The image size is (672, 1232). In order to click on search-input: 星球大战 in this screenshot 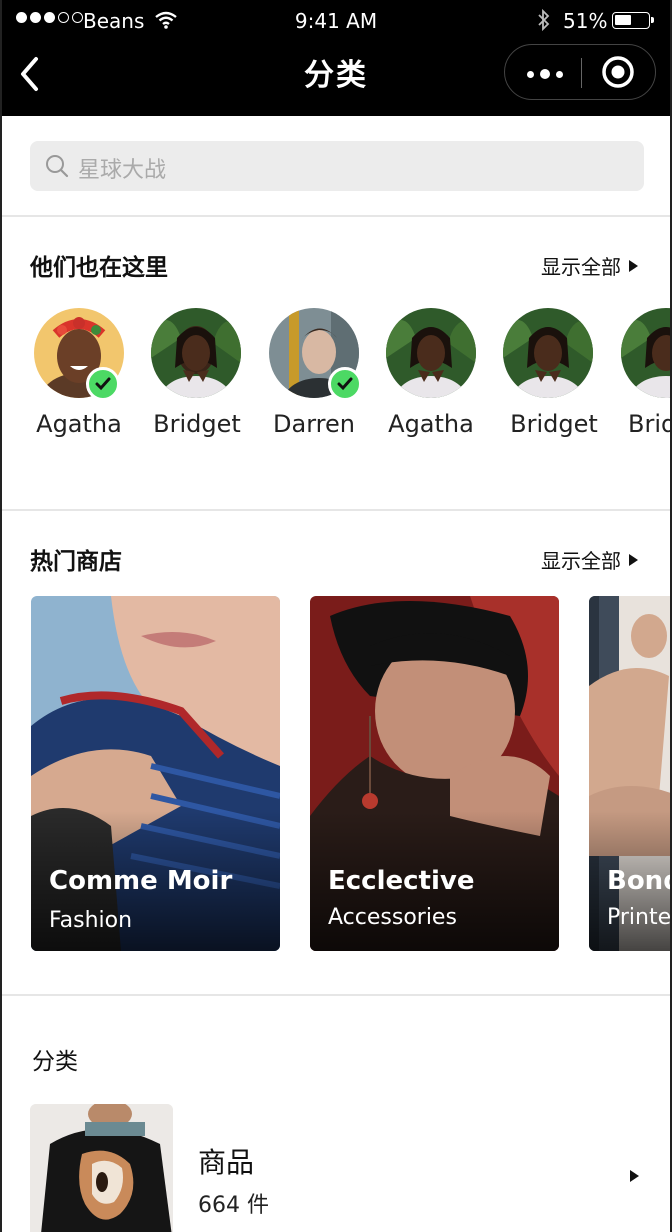, I will do `click(337, 166)`.